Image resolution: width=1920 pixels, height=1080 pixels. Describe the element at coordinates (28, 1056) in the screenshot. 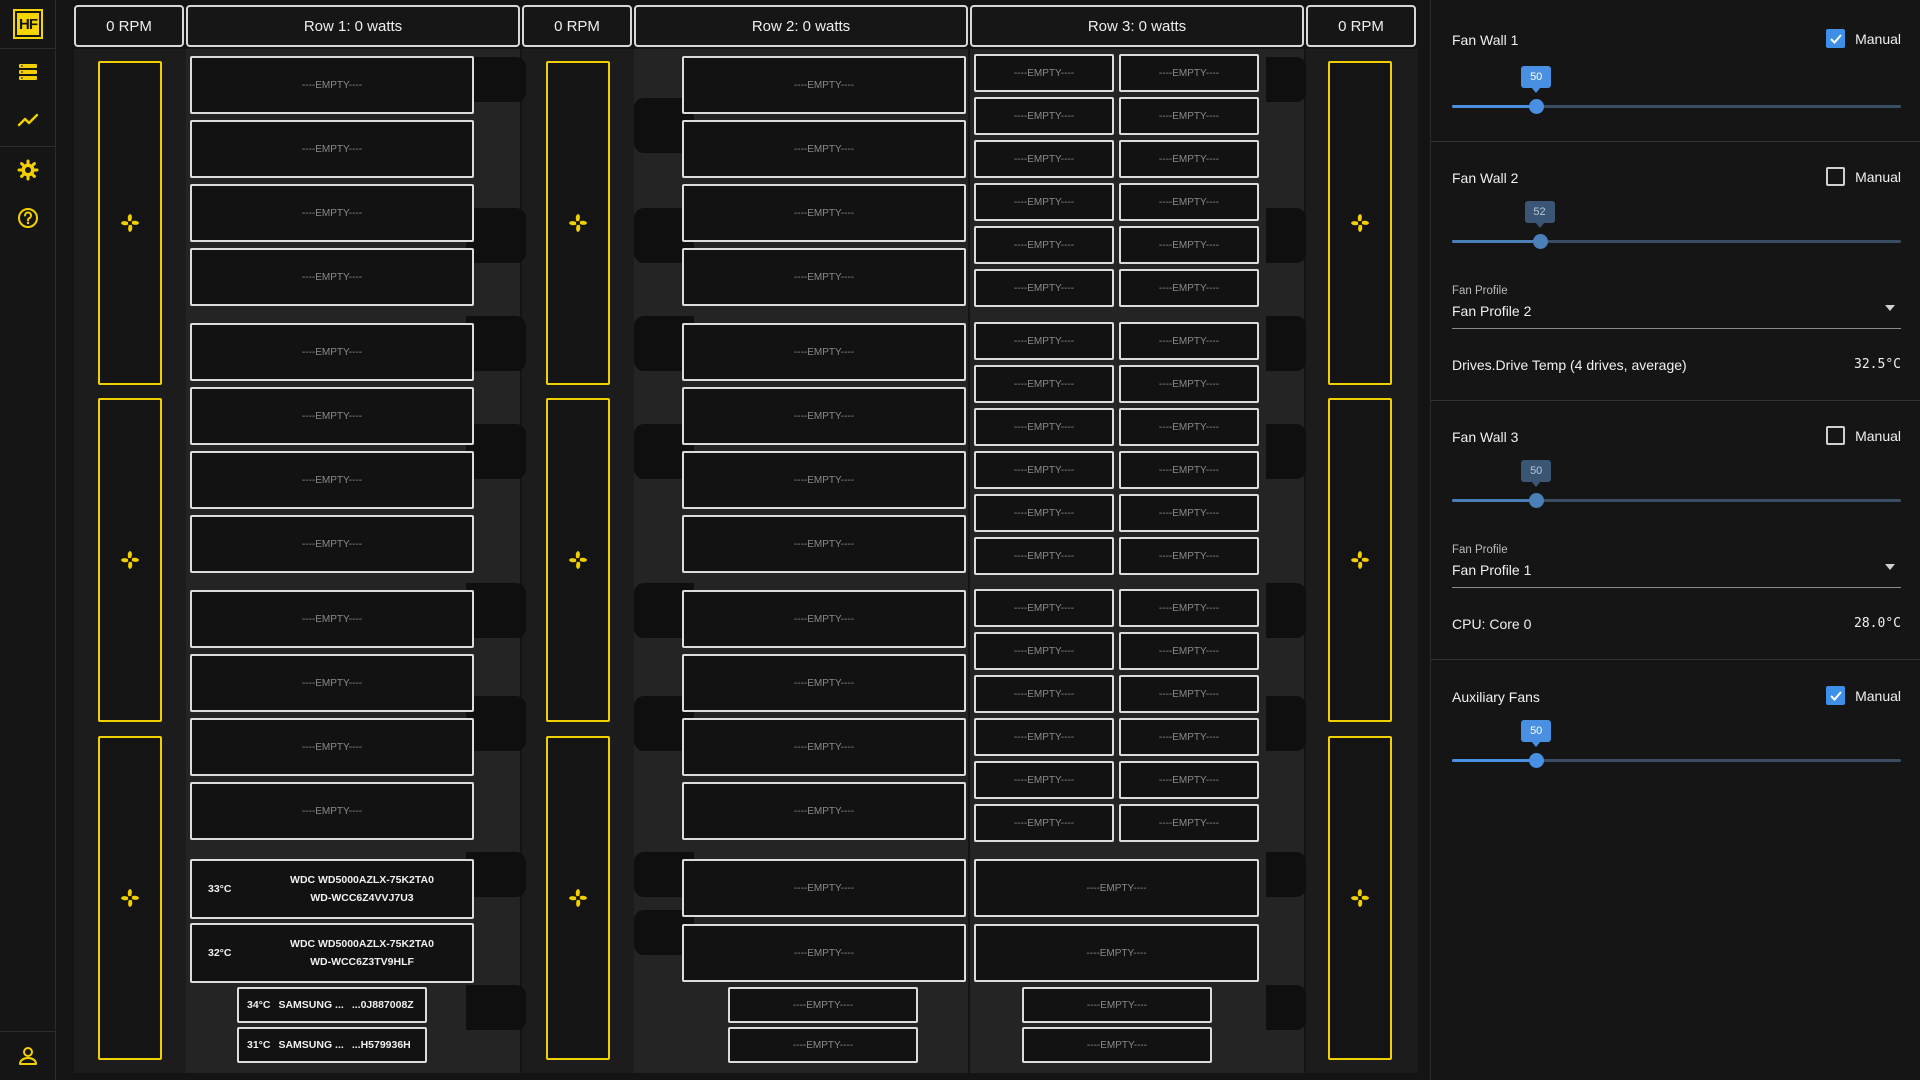

I see `nav-user` at that location.